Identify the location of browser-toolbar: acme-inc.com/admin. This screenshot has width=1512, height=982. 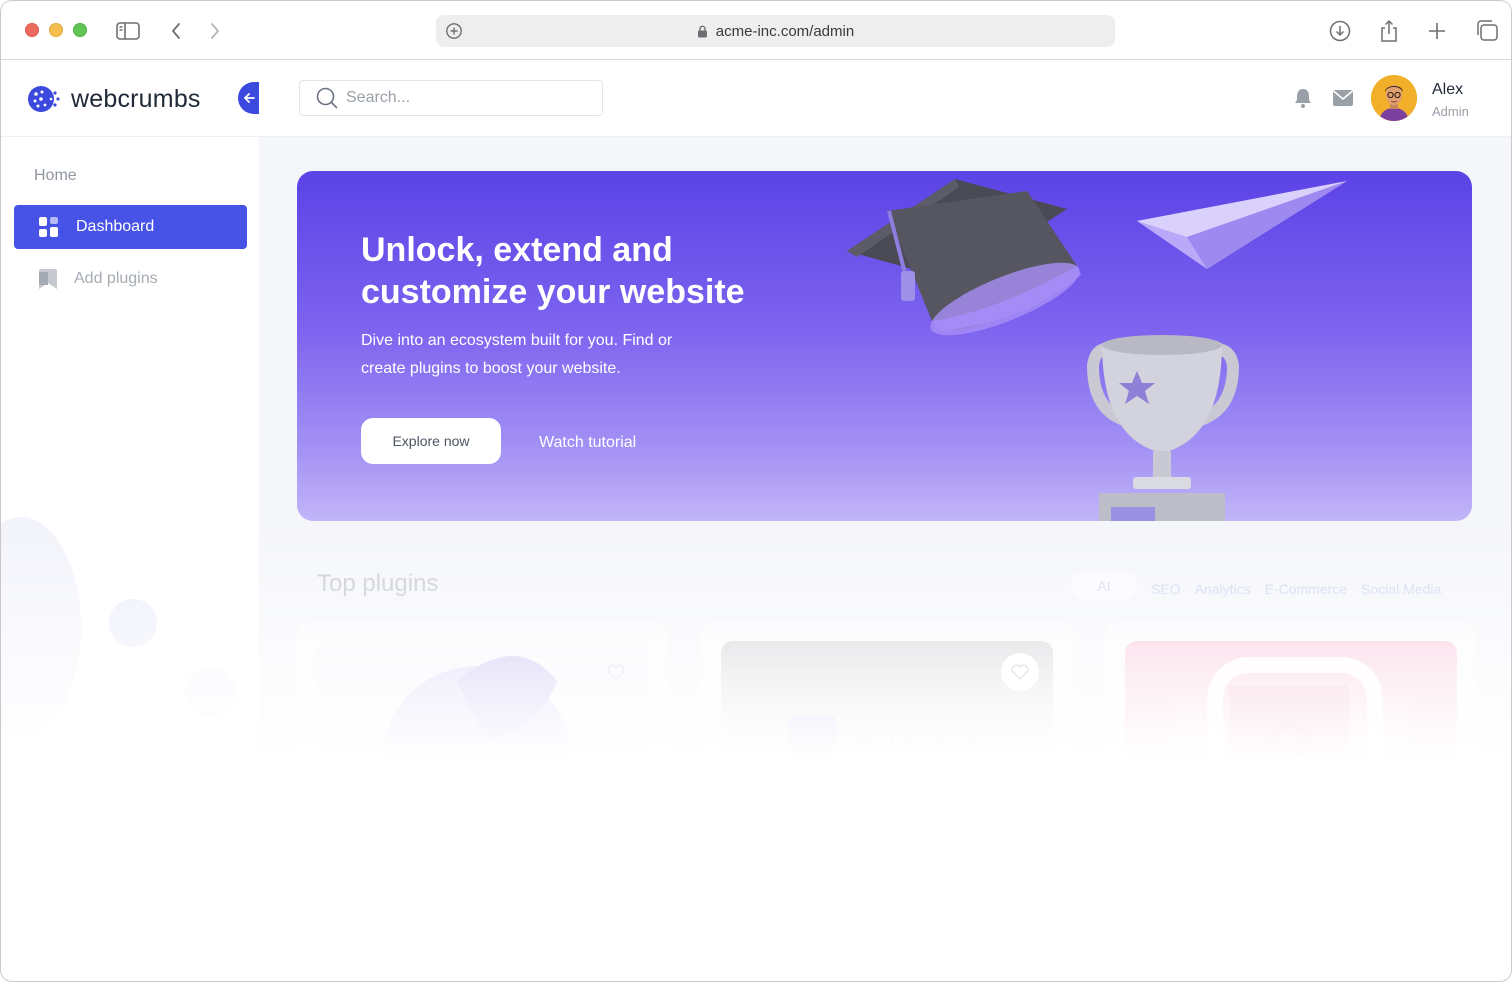
(756, 30).